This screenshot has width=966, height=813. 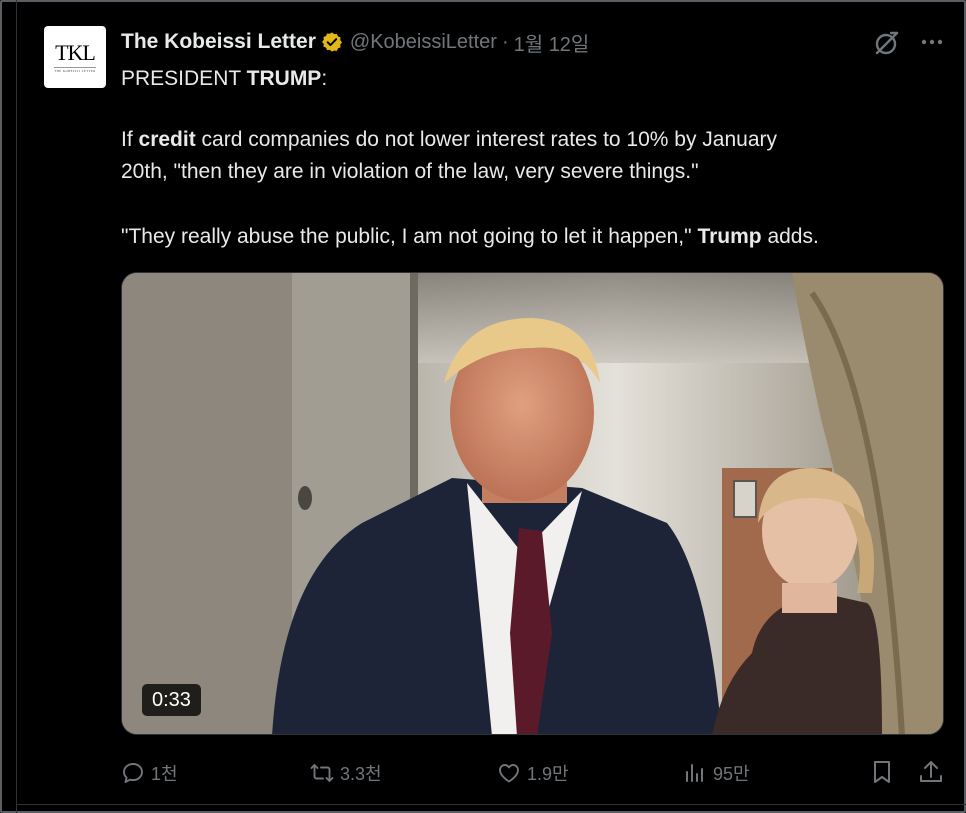 What do you see at coordinates (548, 774) in the screenshot?
I see `like-count: 1.9만` at bounding box center [548, 774].